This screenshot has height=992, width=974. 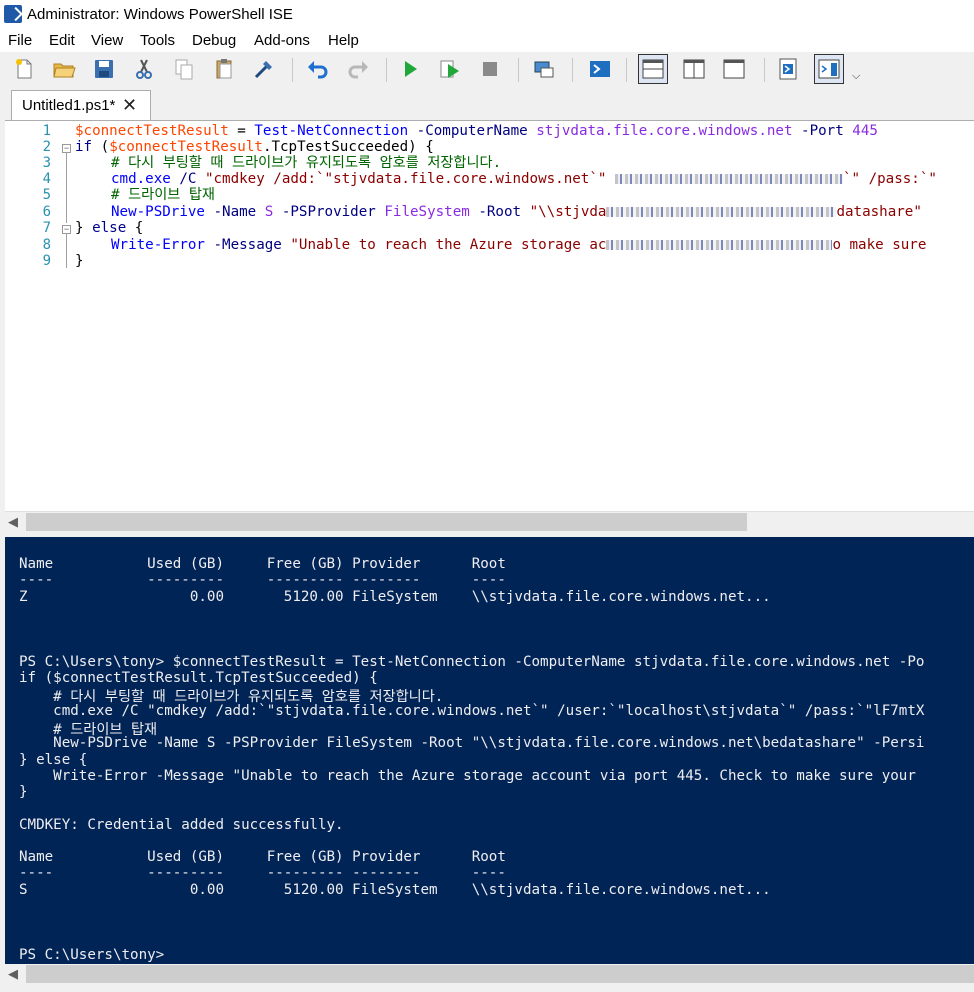 What do you see at coordinates (23, 792) in the screenshot?
I see `console-line: }` at bounding box center [23, 792].